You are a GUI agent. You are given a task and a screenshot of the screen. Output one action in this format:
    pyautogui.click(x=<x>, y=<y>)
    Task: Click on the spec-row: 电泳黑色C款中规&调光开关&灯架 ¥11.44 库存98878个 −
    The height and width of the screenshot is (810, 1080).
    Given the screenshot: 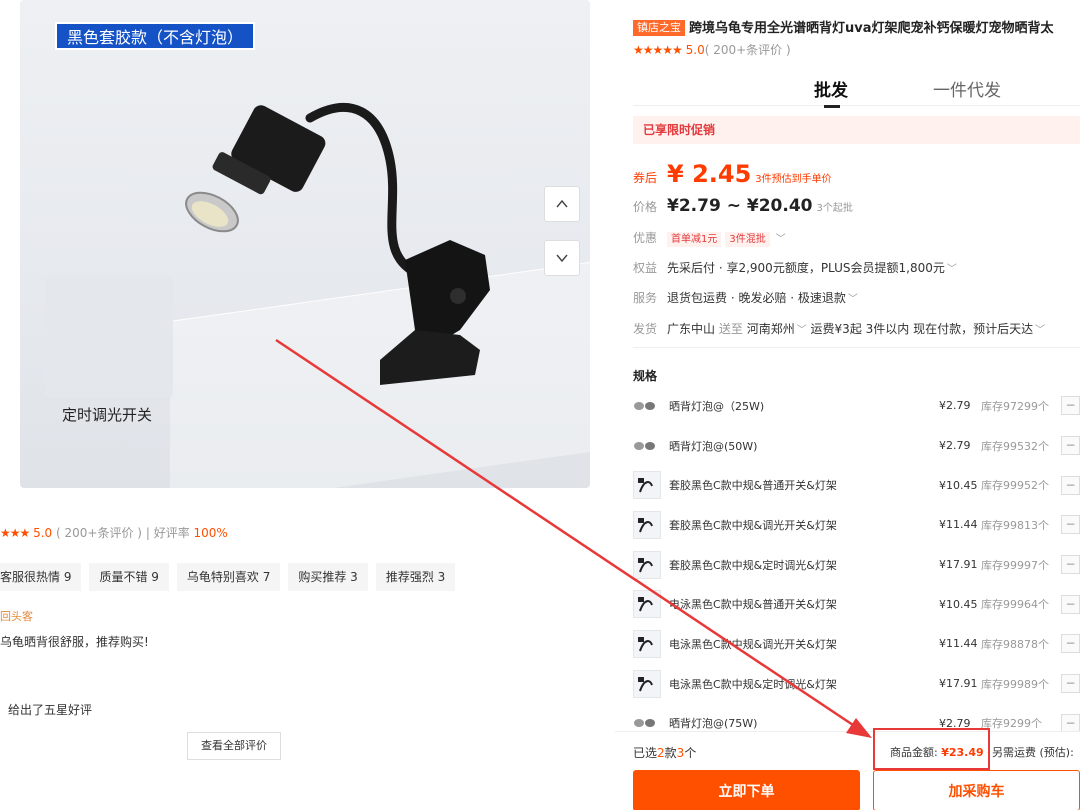 What is the action you would take?
    pyautogui.click(x=856, y=644)
    